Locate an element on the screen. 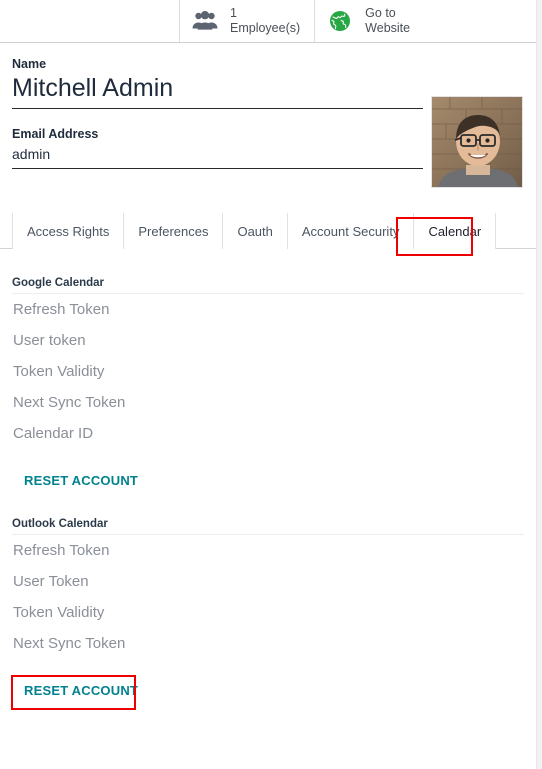 This screenshot has width=542, height=769. section-title-outlook-calendar: Outlook Calendar is located at coordinates (268, 526).